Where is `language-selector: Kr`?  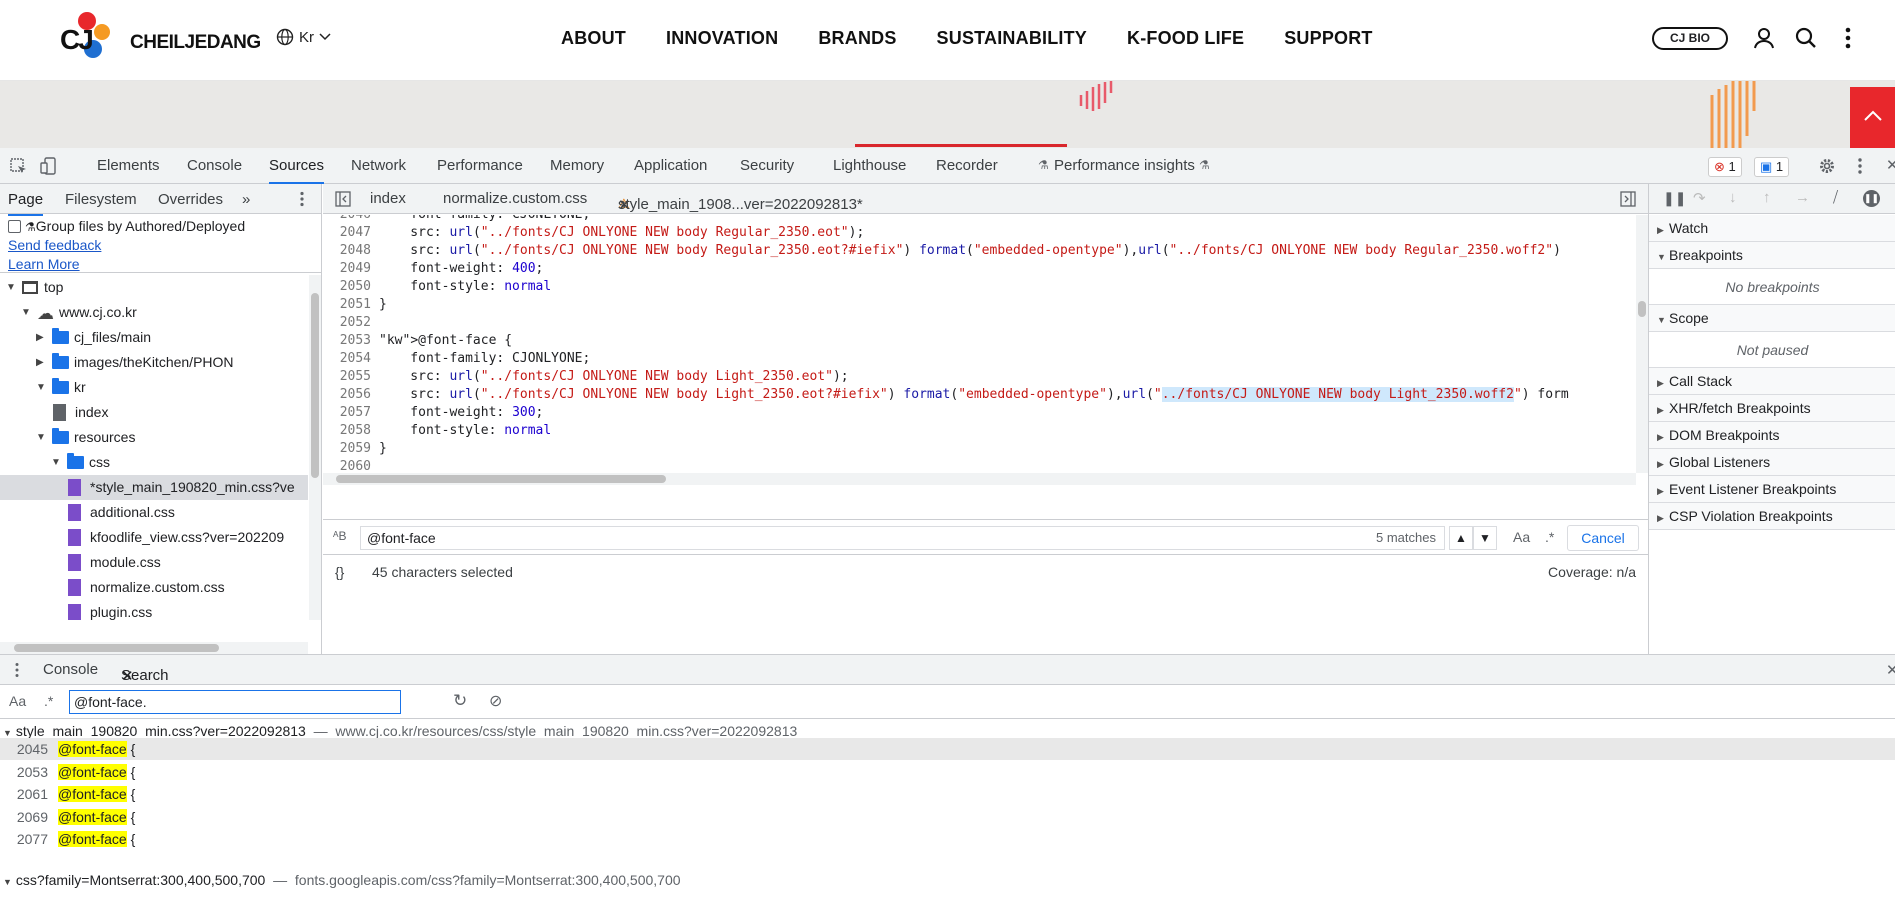 language-selector: Kr is located at coordinates (303, 37).